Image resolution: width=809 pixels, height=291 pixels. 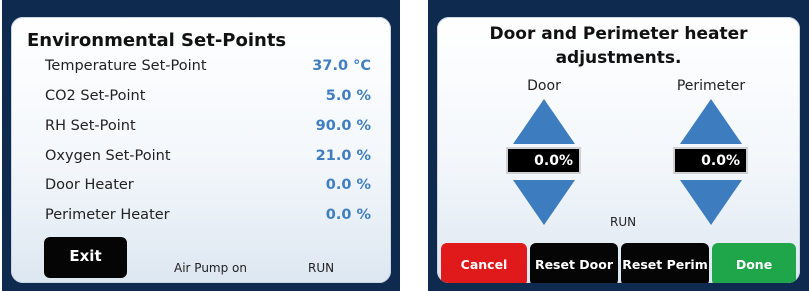 What do you see at coordinates (108, 156) in the screenshot?
I see `oxygen-label: Oxygen Set-Point` at bounding box center [108, 156].